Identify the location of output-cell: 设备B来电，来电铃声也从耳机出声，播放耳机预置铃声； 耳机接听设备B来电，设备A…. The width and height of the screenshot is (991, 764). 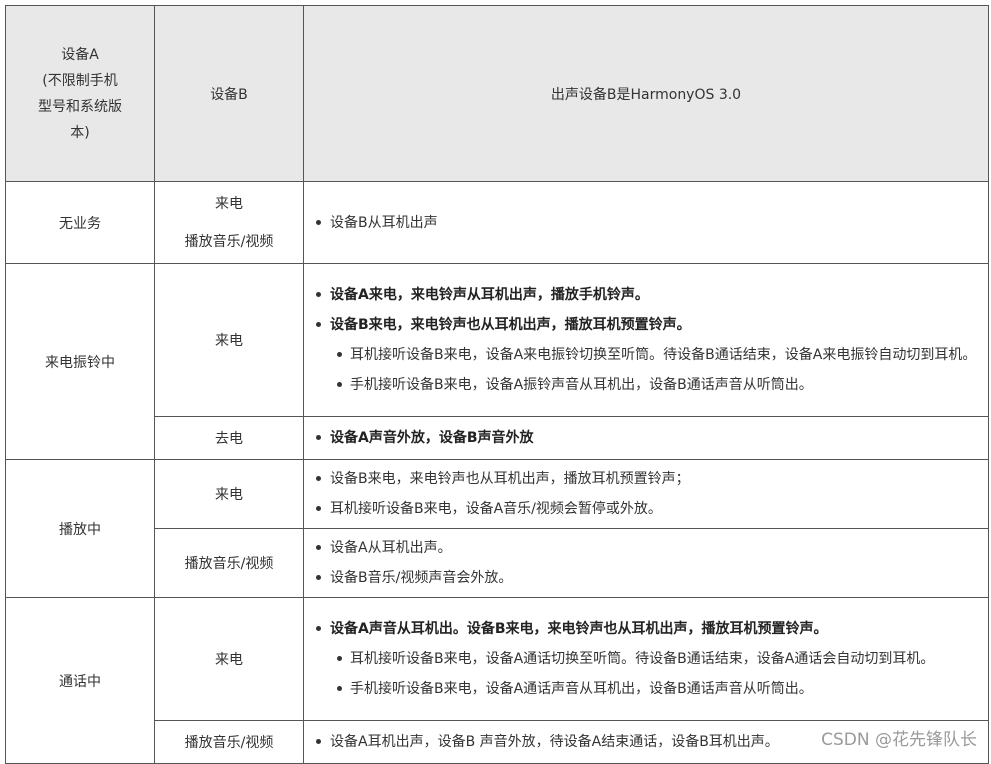
(646, 494).